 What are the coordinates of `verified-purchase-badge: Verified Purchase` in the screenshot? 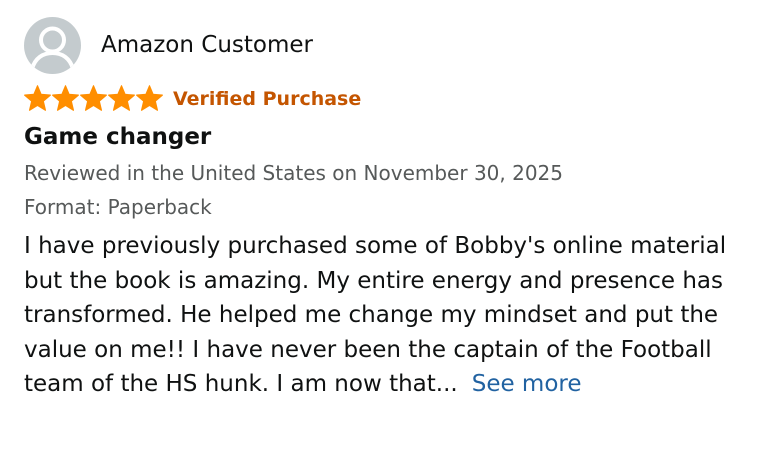 It's located at (267, 99).